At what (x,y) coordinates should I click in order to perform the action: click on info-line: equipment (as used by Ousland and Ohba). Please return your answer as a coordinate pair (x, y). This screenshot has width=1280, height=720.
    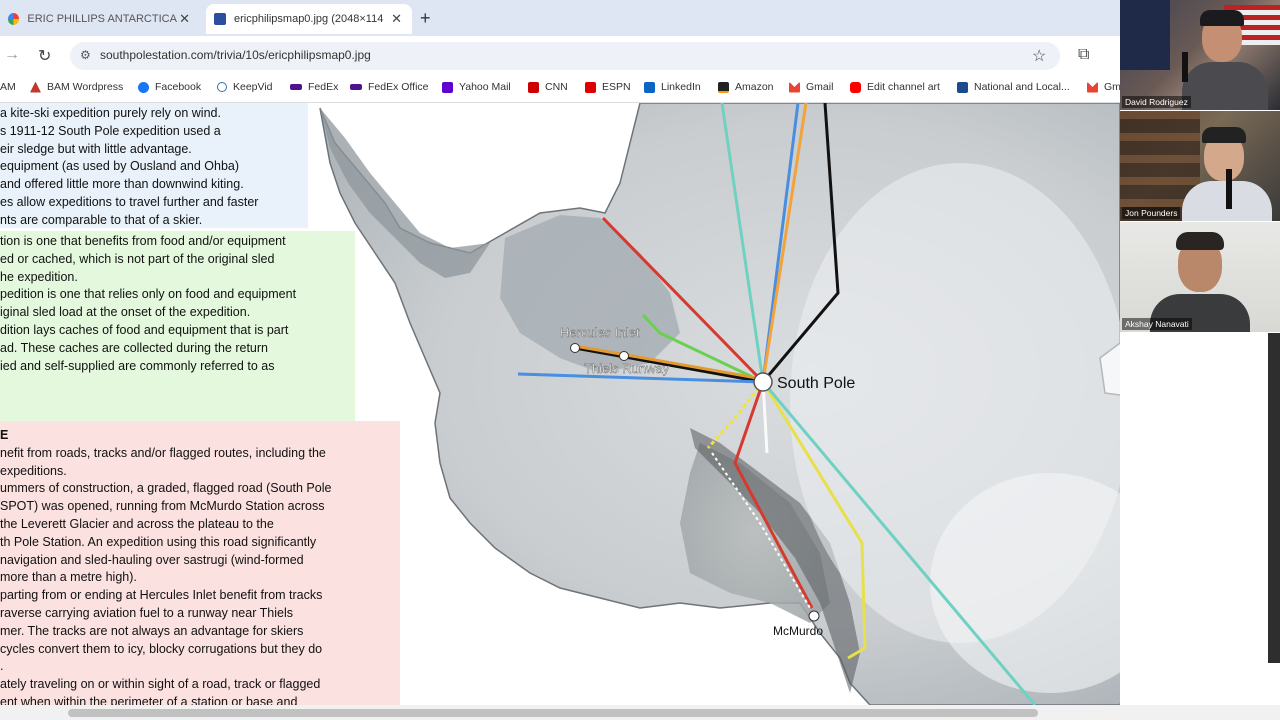
    Looking at the image, I should click on (120, 166).